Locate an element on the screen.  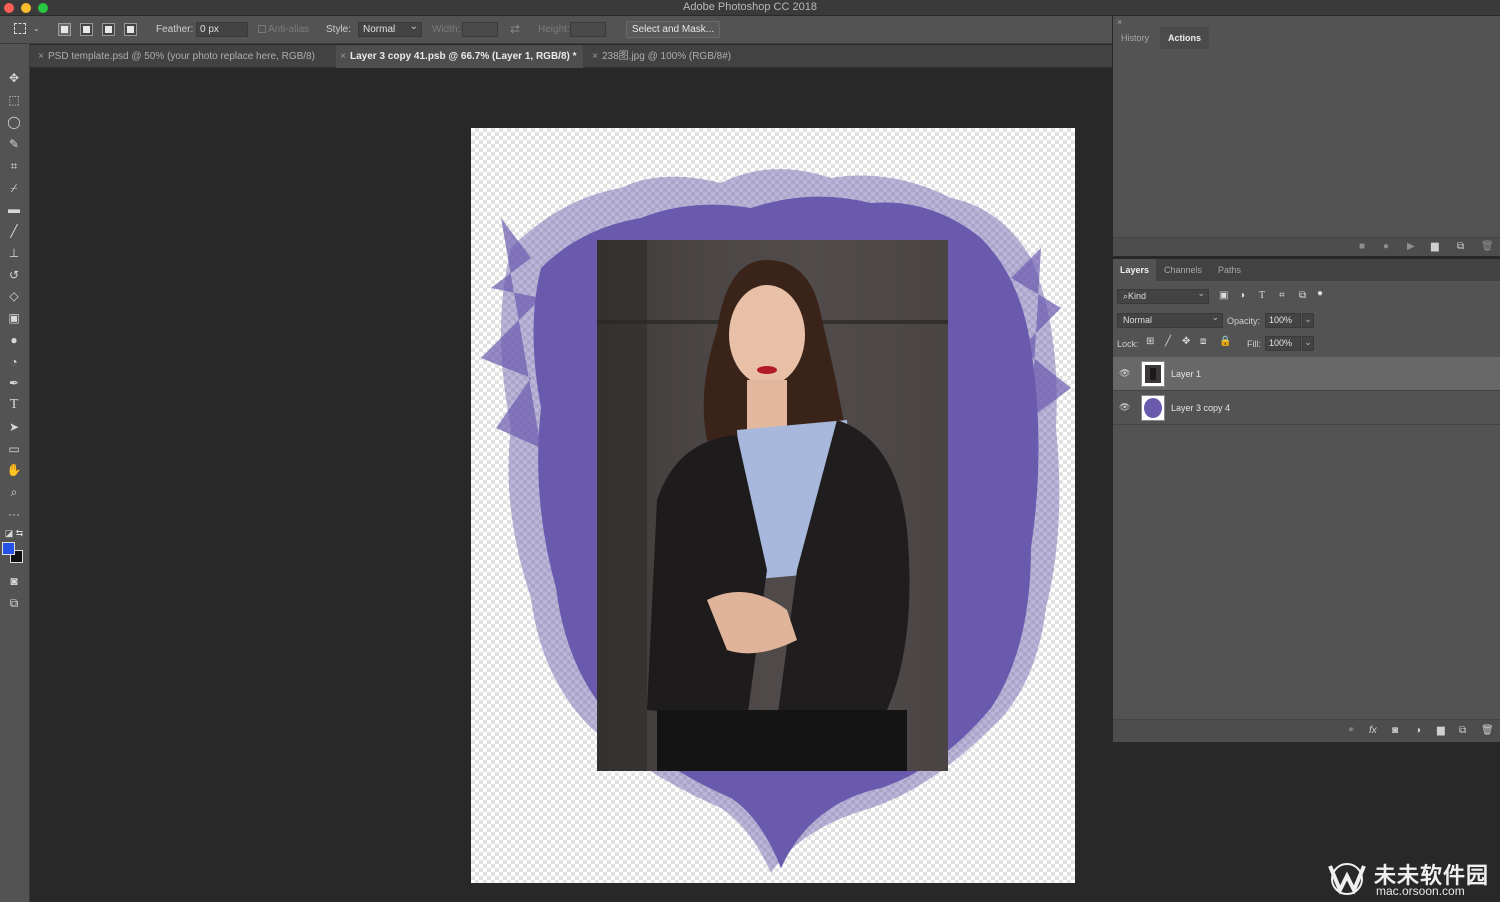
filter-kind-label: Kind is located at coordinates (1137, 296).